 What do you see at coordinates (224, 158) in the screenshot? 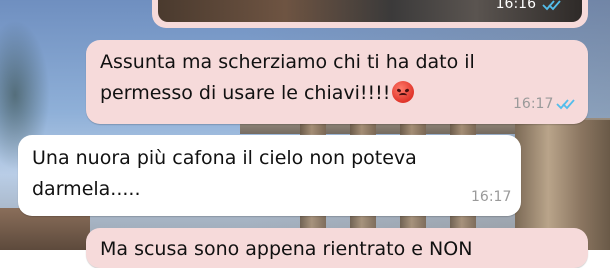
I see `message-line: Una nuora più cafona il cielo non poteva` at bounding box center [224, 158].